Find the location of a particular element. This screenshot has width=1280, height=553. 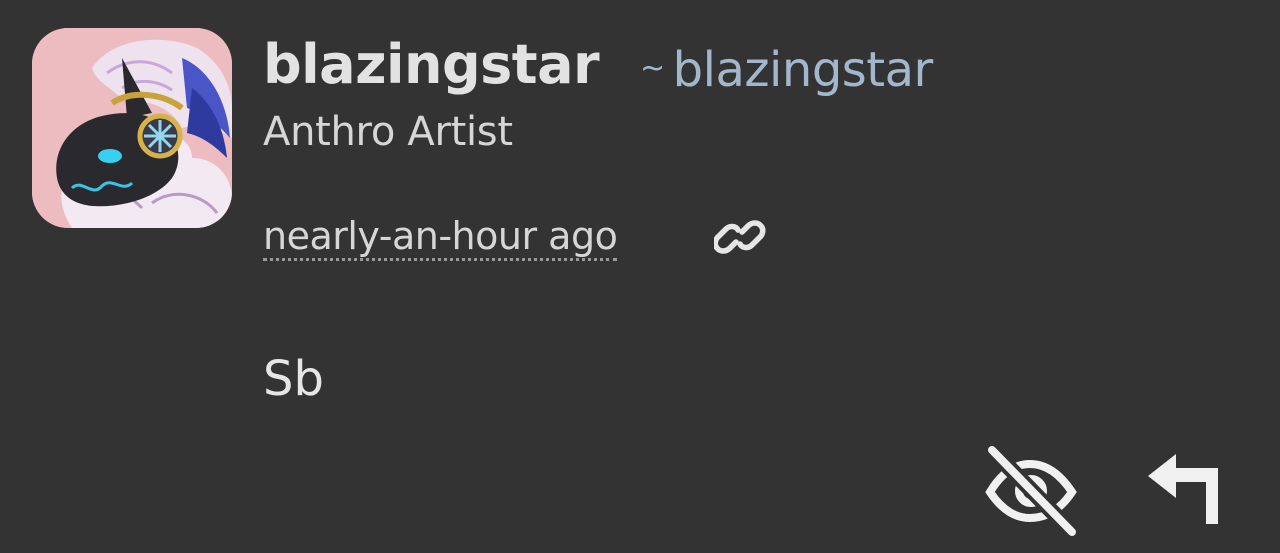

link-icon is located at coordinates (739, 237).